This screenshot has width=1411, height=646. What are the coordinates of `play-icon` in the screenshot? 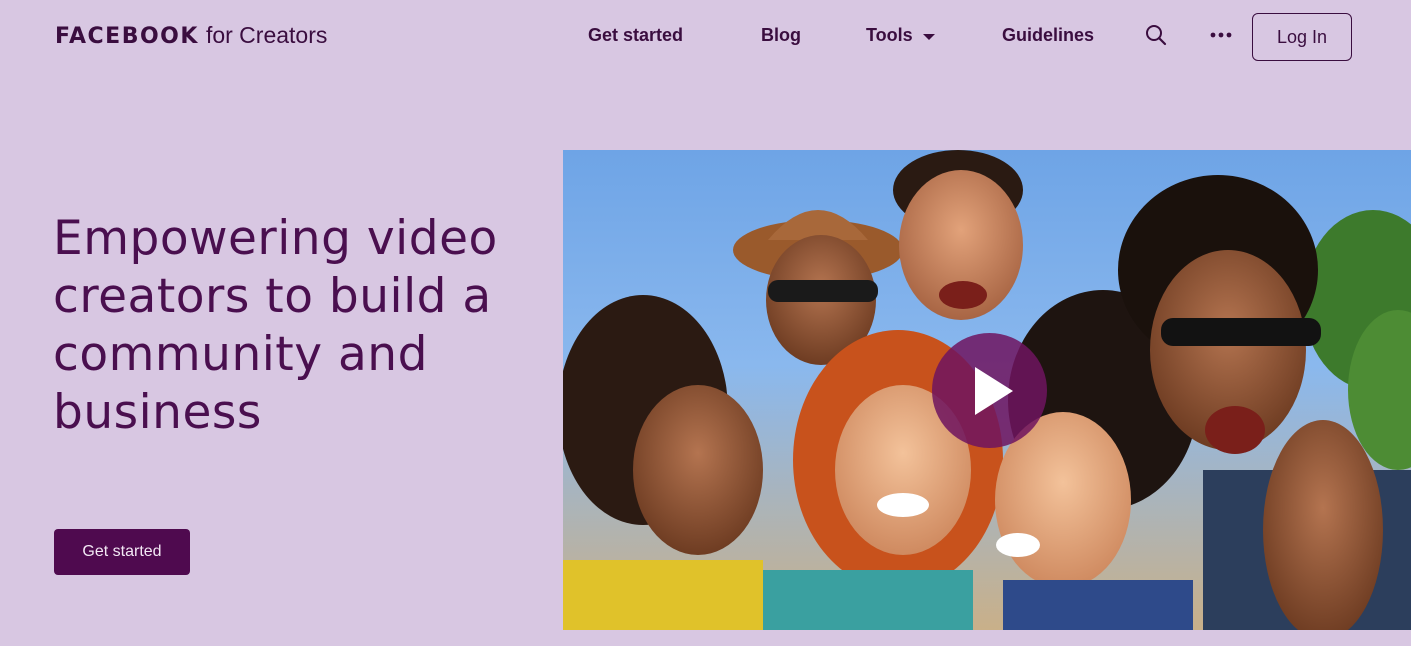 It's located at (993, 390).